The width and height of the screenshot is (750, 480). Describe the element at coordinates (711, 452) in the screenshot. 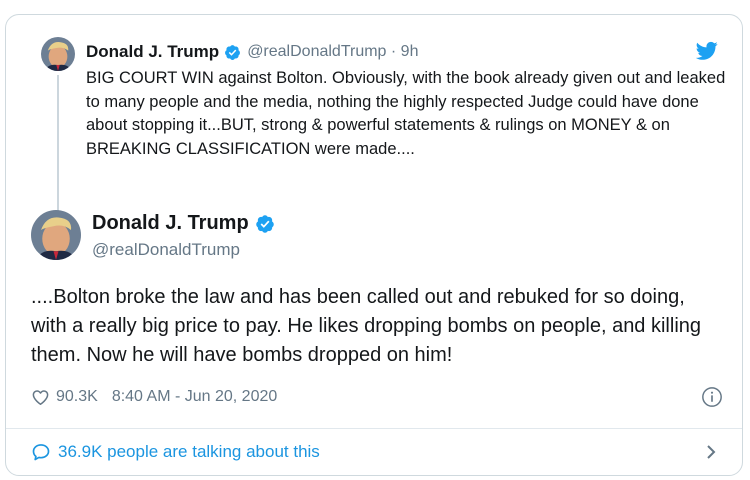

I see `chevron-right-icon` at that location.